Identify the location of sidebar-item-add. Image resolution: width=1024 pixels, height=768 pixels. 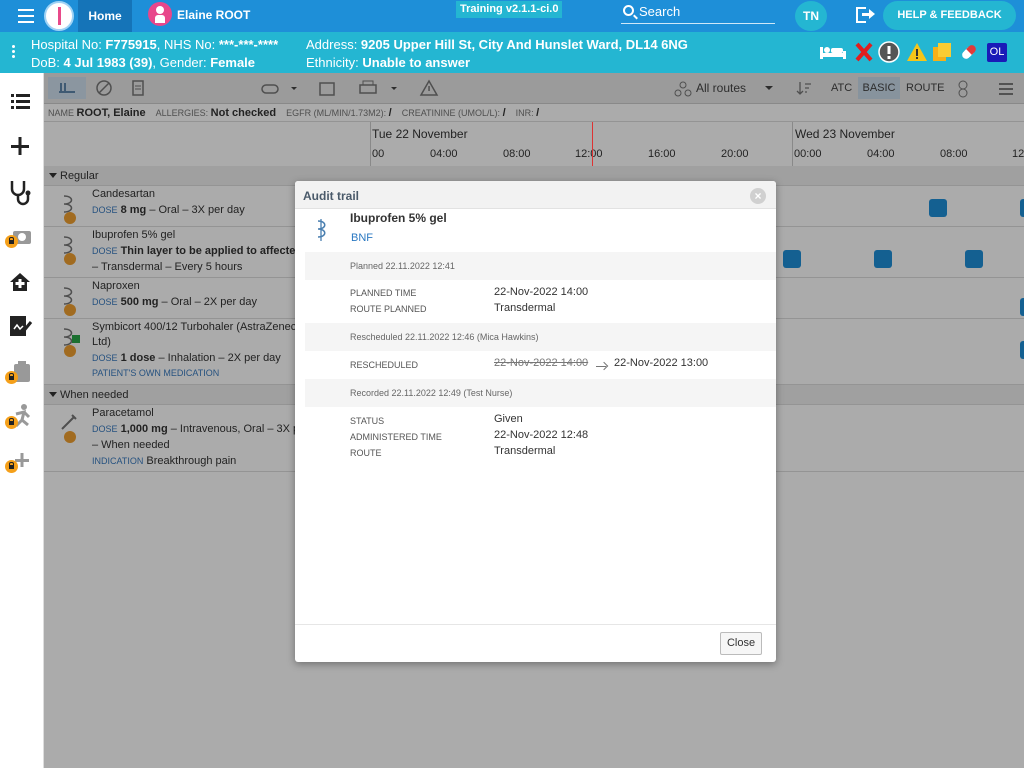
(22, 146).